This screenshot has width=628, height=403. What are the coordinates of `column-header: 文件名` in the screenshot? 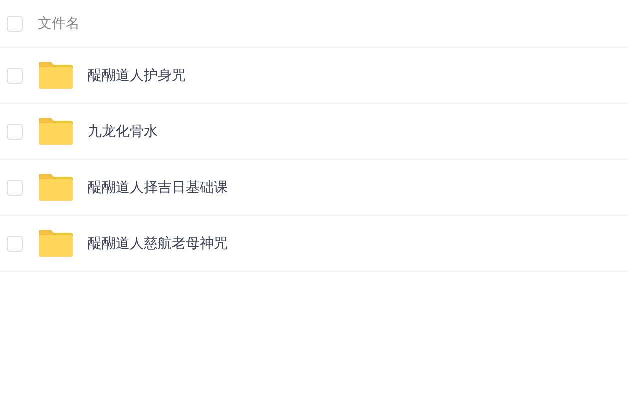 It's located at (59, 23).